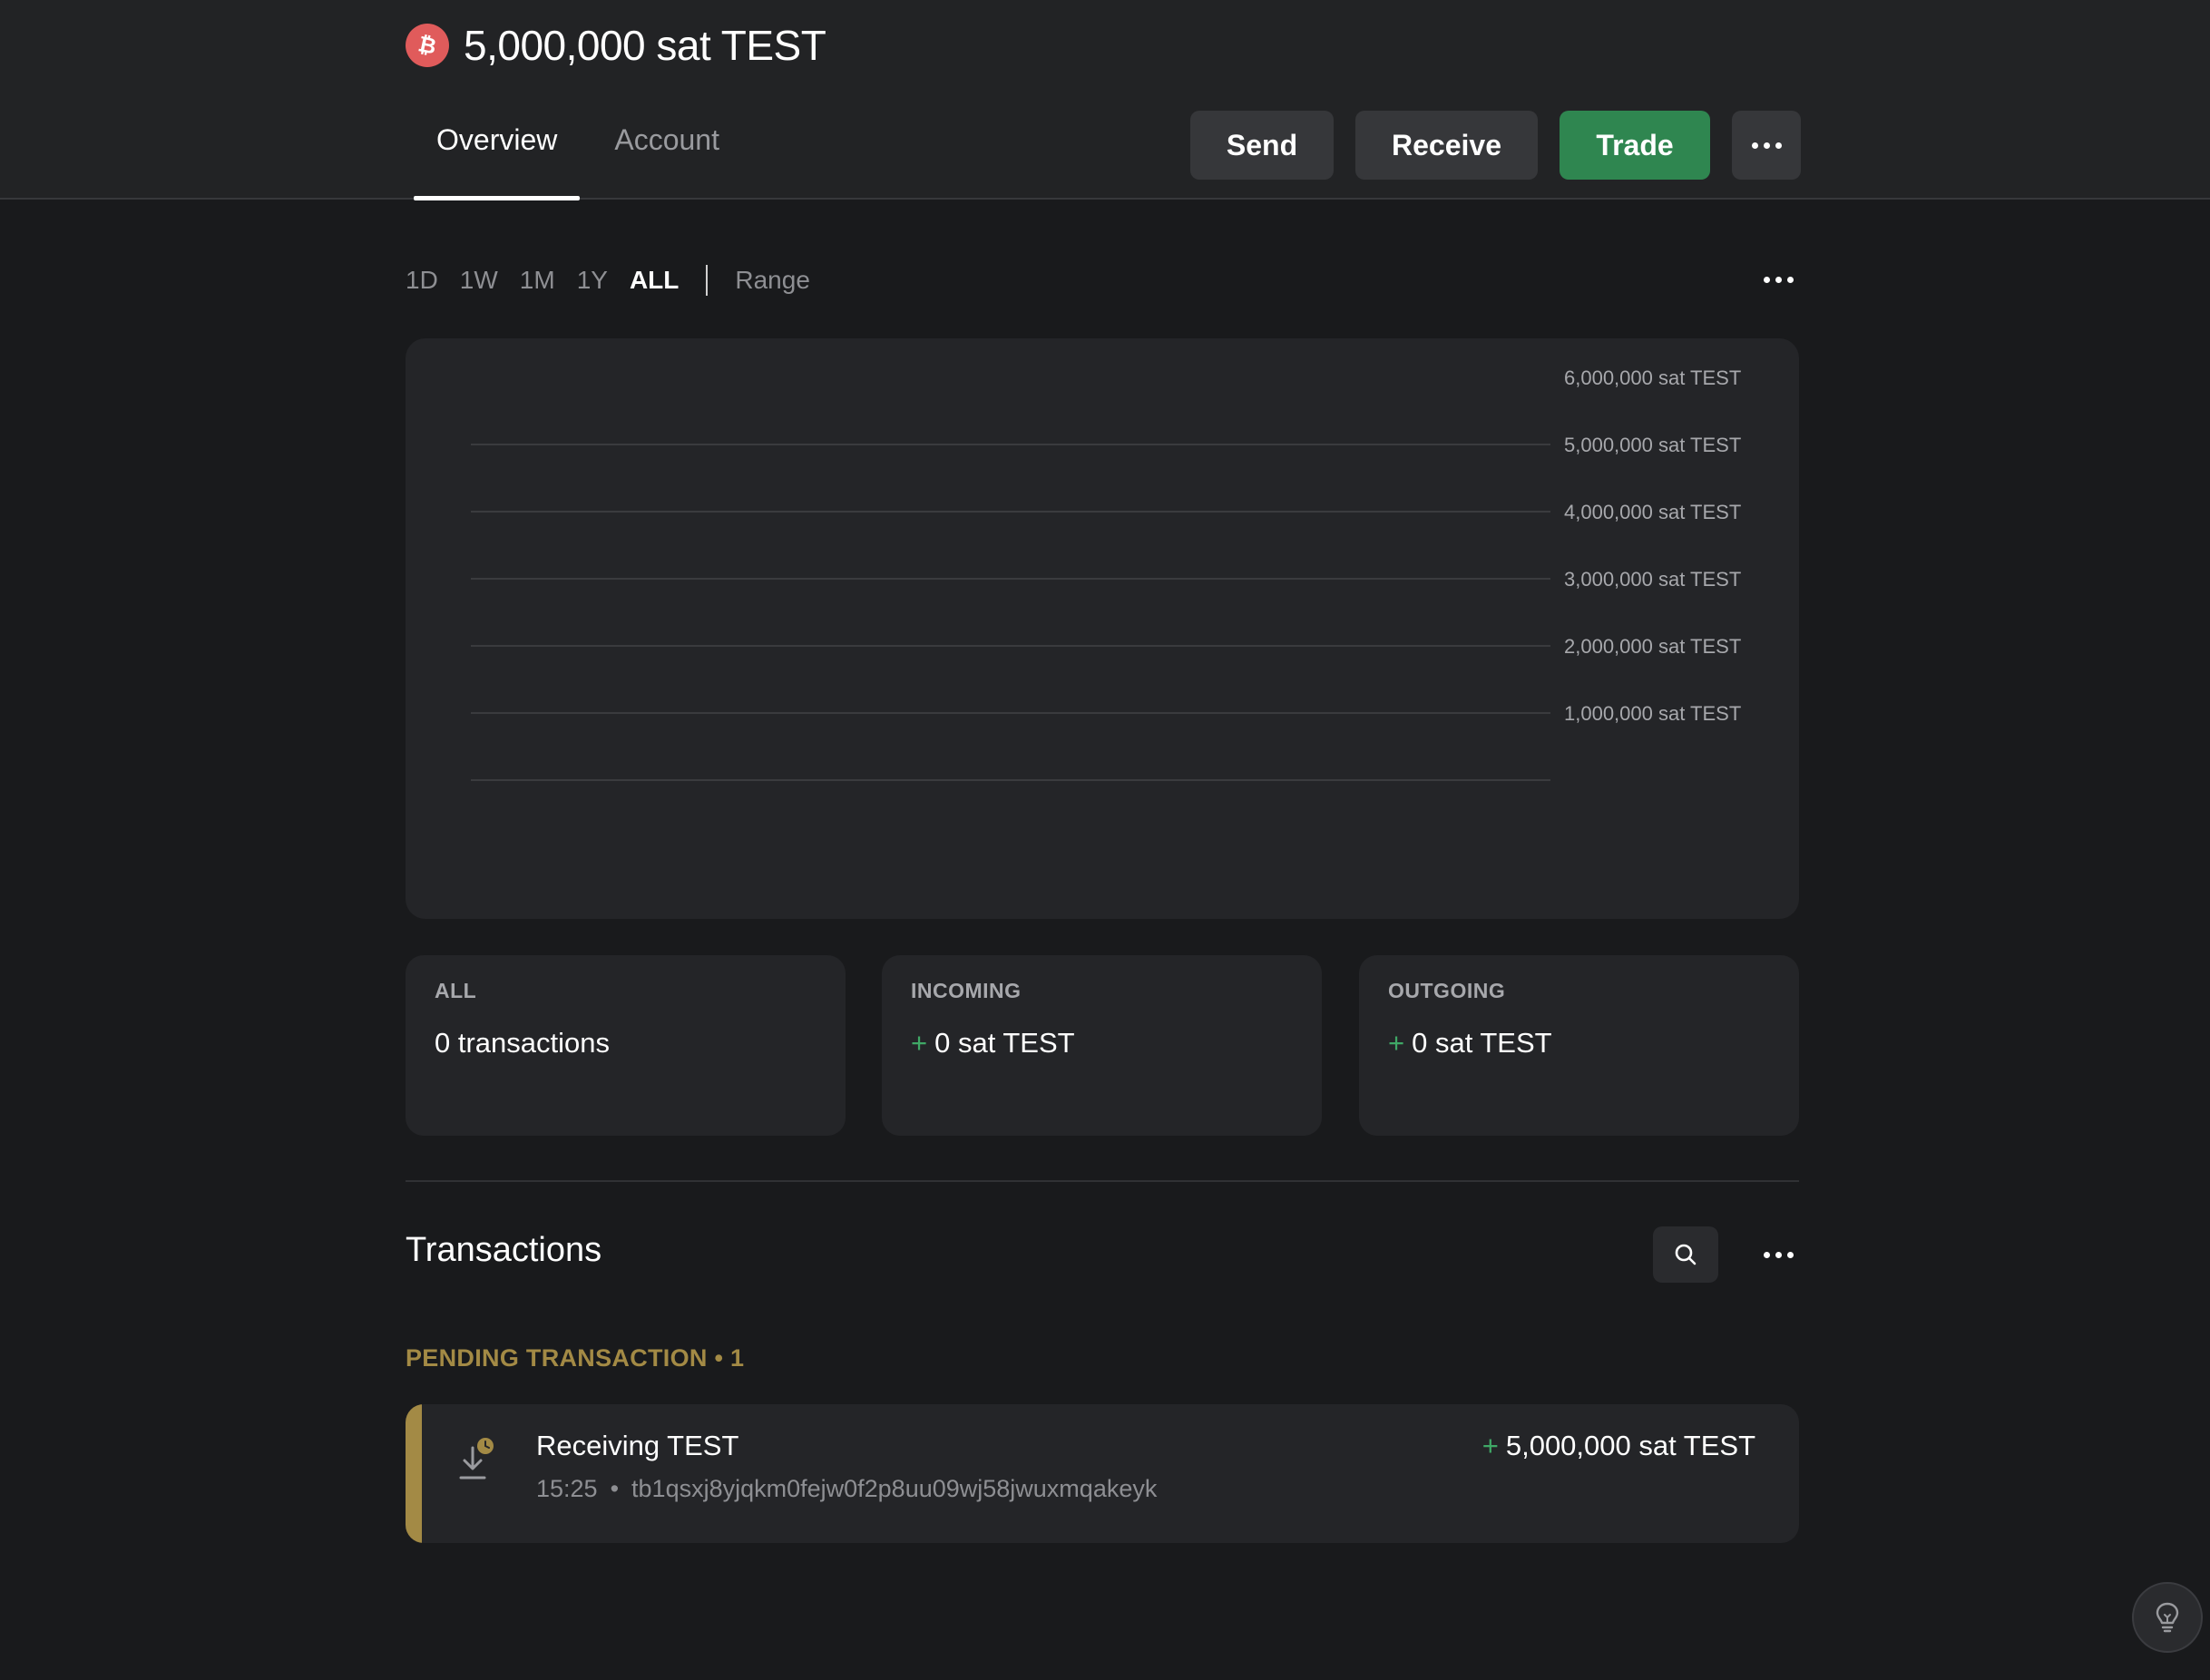  What do you see at coordinates (645, 46) in the screenshot?
I see `page-title: 5,000,000 sat TEST` at bounding box center [645, 46].